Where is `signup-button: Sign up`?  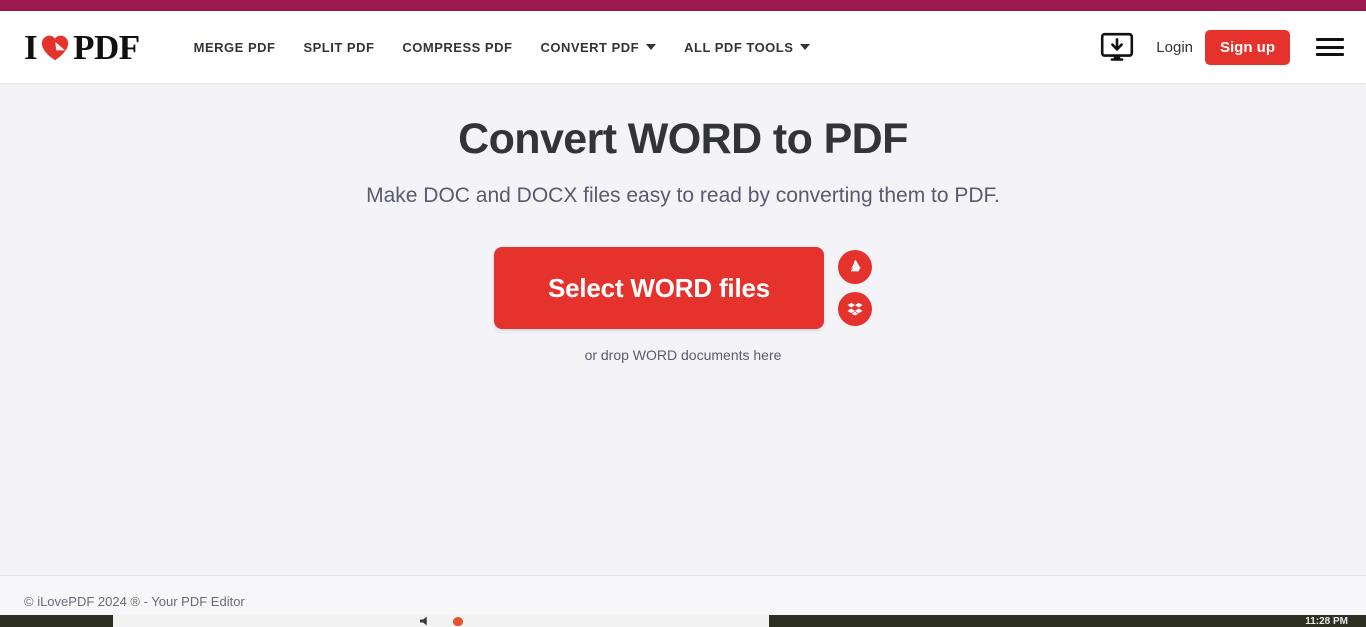 signup-button: Sign up is located at coordinates (1247, 47).